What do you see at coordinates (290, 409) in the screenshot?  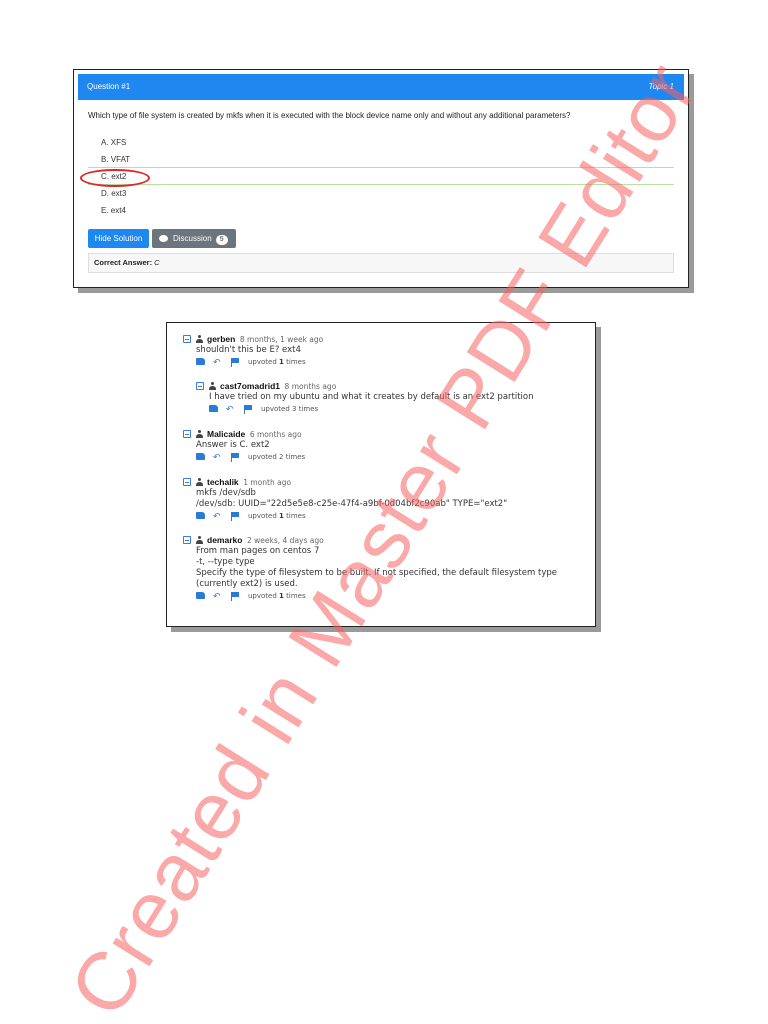 I see `upvote-count: upvoted 3 times` at bounding box center [290, 409].